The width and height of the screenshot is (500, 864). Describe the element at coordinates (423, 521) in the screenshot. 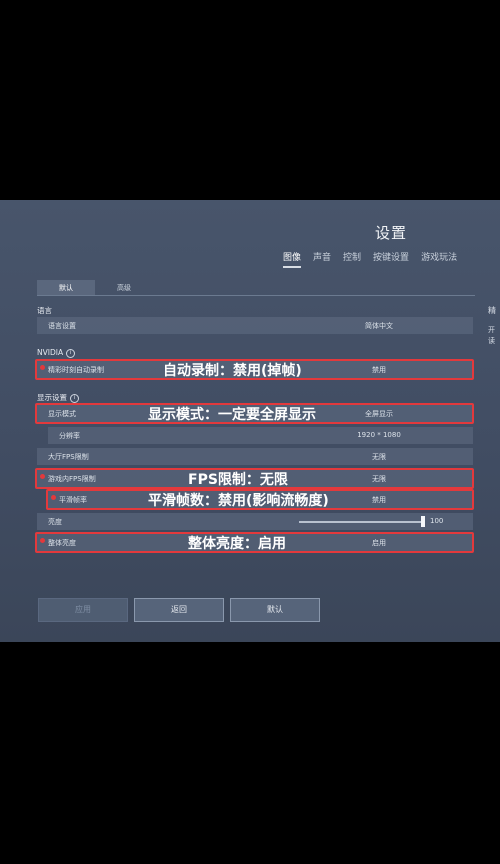

I see `brightness-slider-handle` at that location.